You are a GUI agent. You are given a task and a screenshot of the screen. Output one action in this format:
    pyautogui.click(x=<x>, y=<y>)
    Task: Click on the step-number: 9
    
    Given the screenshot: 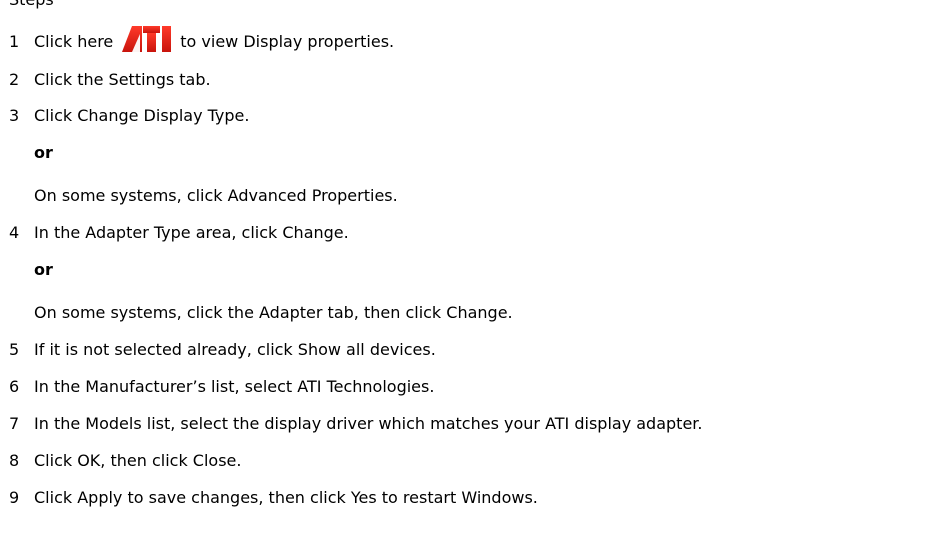 What is the action you would take?
    pyautogui.click(x=14, y=497)
    